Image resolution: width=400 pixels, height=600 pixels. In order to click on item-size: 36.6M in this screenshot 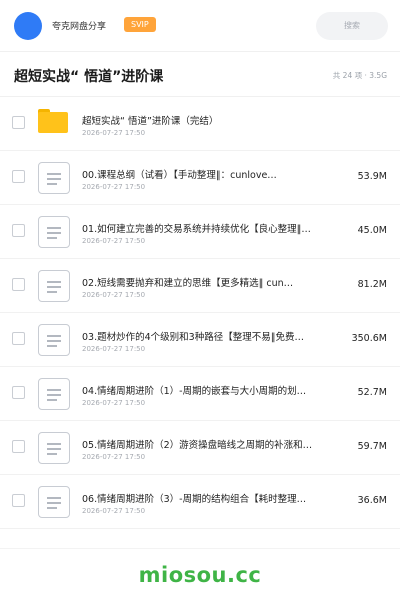, I will do `click(372, 500)`.